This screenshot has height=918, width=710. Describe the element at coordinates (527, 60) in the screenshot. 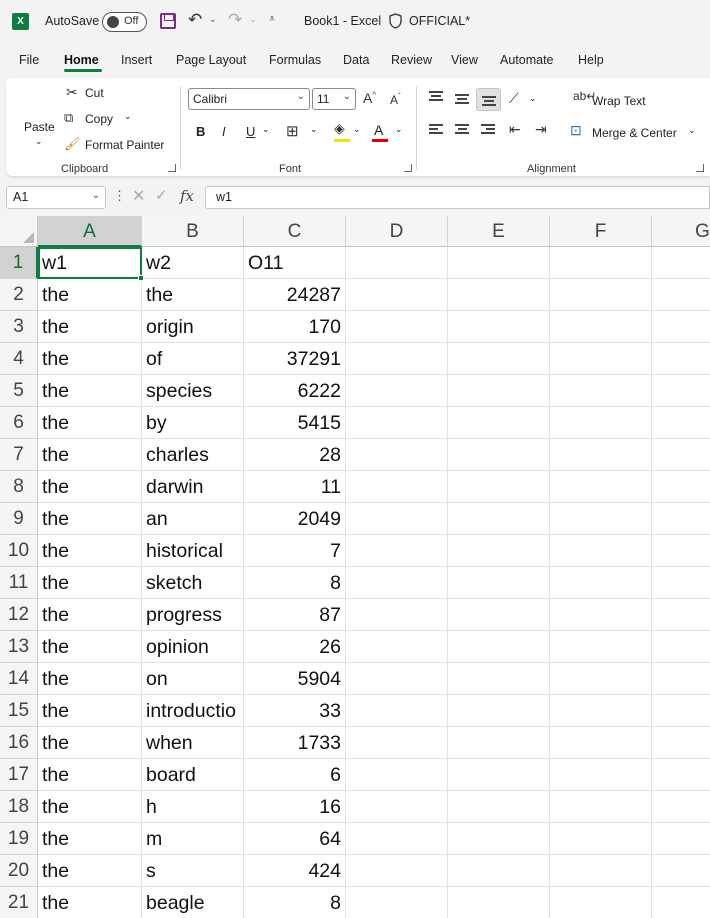

I see `tab-automate: Automate` at that location.